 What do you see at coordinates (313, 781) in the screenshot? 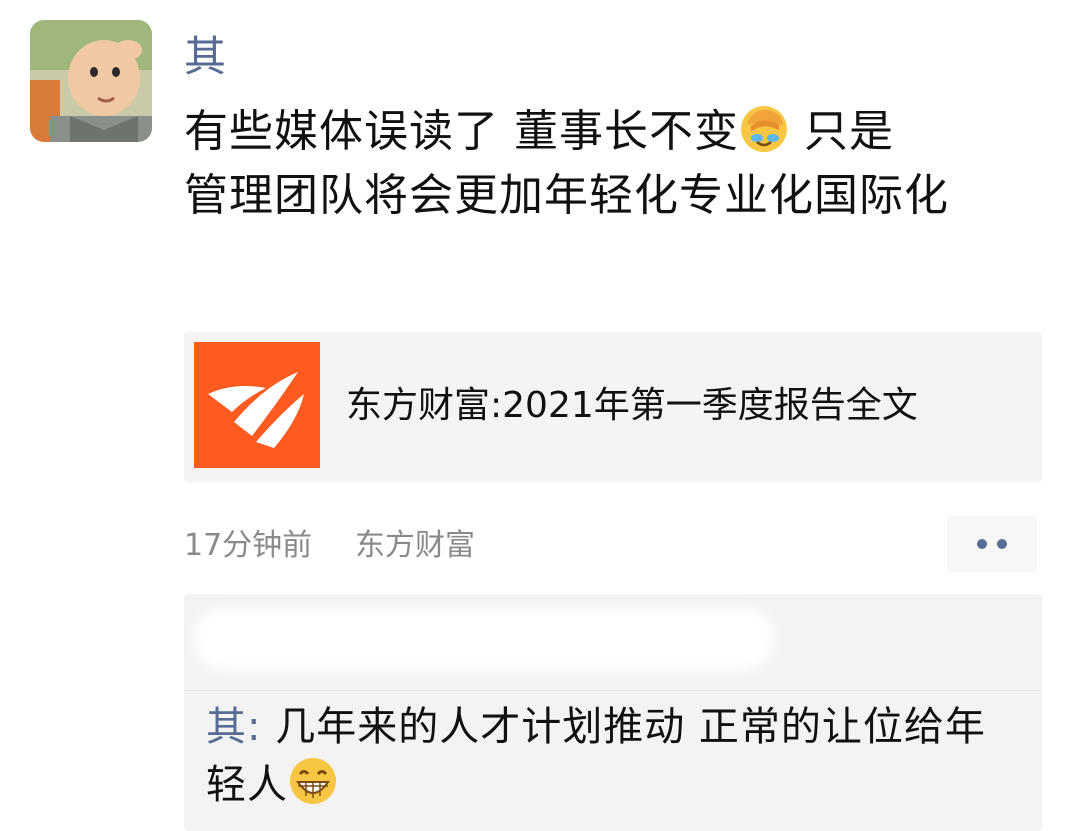
I see `grinning-emoji-icon` at bounding box center [313, 781].